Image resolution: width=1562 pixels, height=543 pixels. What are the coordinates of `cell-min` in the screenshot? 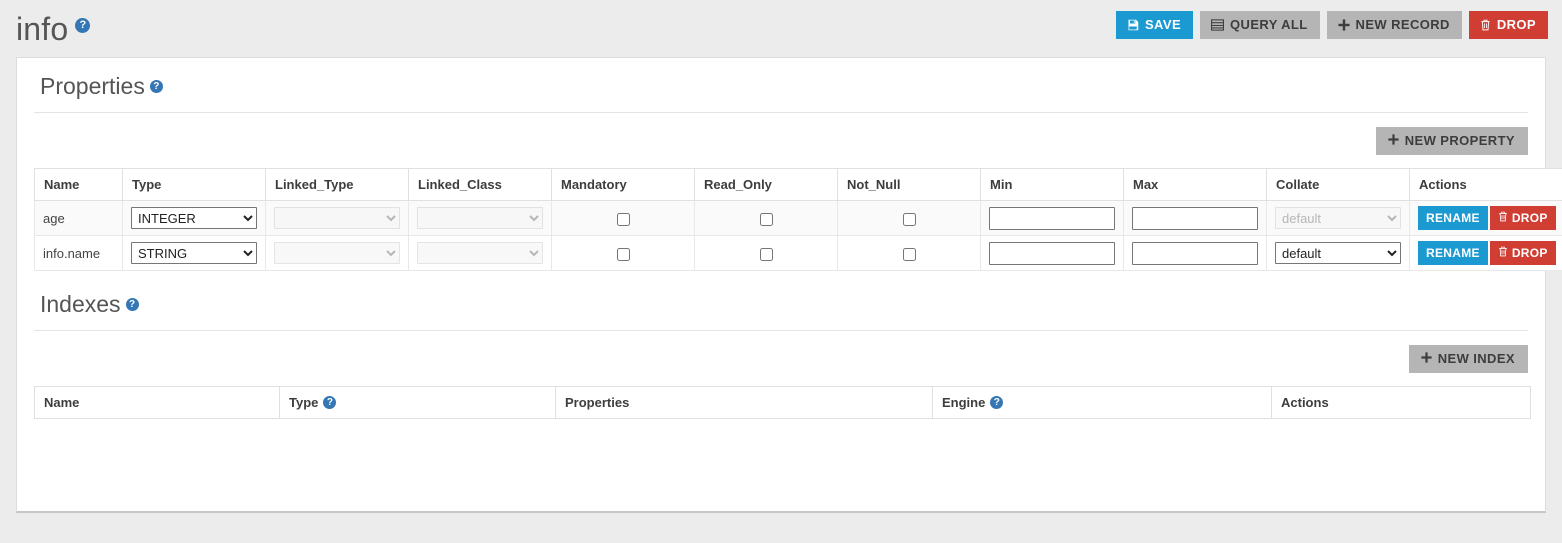 It's located at (1052, 218).